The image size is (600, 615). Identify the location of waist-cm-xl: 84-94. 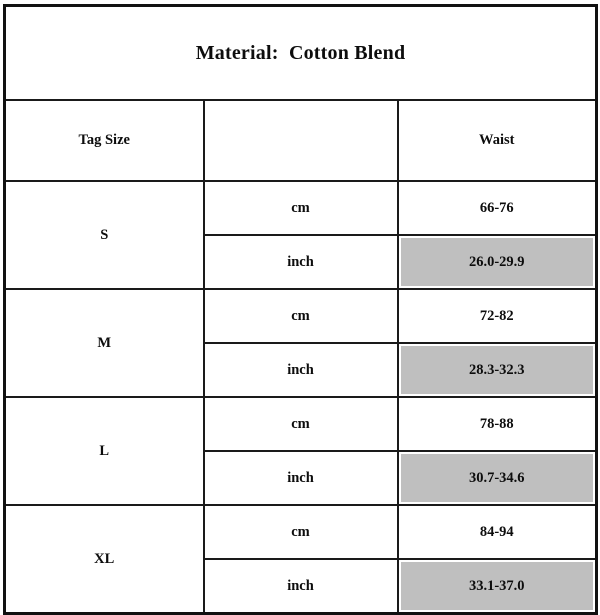
(497, 532).